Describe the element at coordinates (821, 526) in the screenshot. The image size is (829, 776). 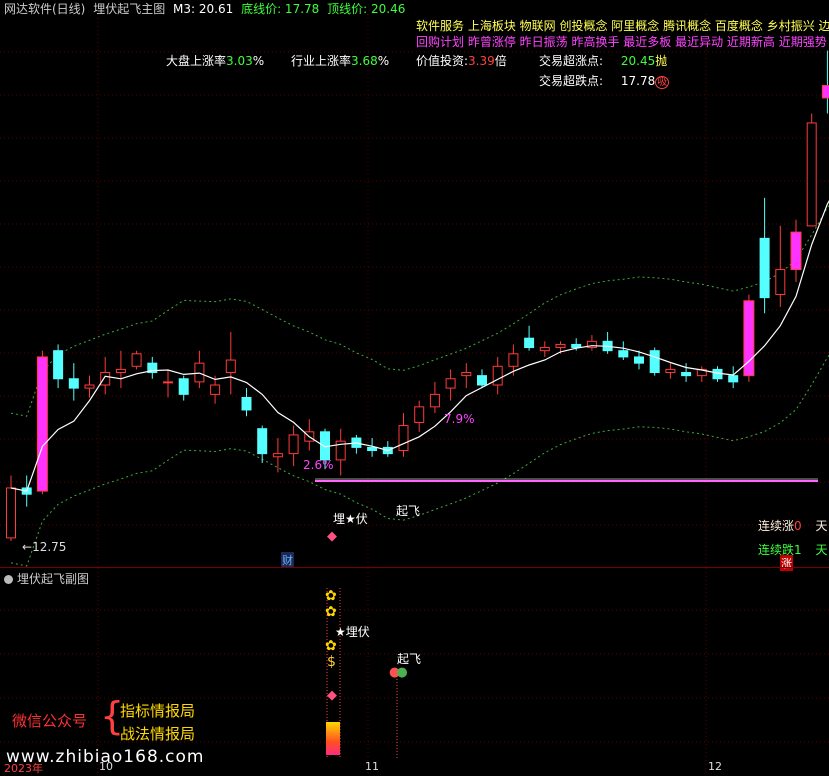
I see `up-days-unit: 天` at that location.